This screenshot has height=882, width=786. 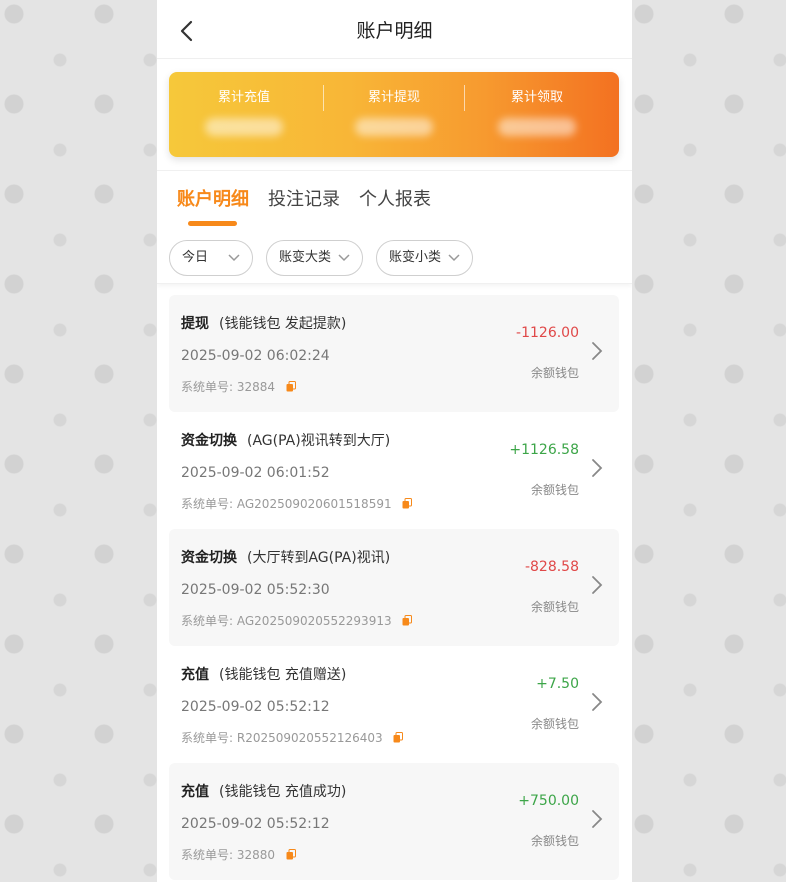 What do you see at coordinates (314, 621) in the screenshot?
I see `serial-value: AG202509020552293913` at bounding box center [314, 621].